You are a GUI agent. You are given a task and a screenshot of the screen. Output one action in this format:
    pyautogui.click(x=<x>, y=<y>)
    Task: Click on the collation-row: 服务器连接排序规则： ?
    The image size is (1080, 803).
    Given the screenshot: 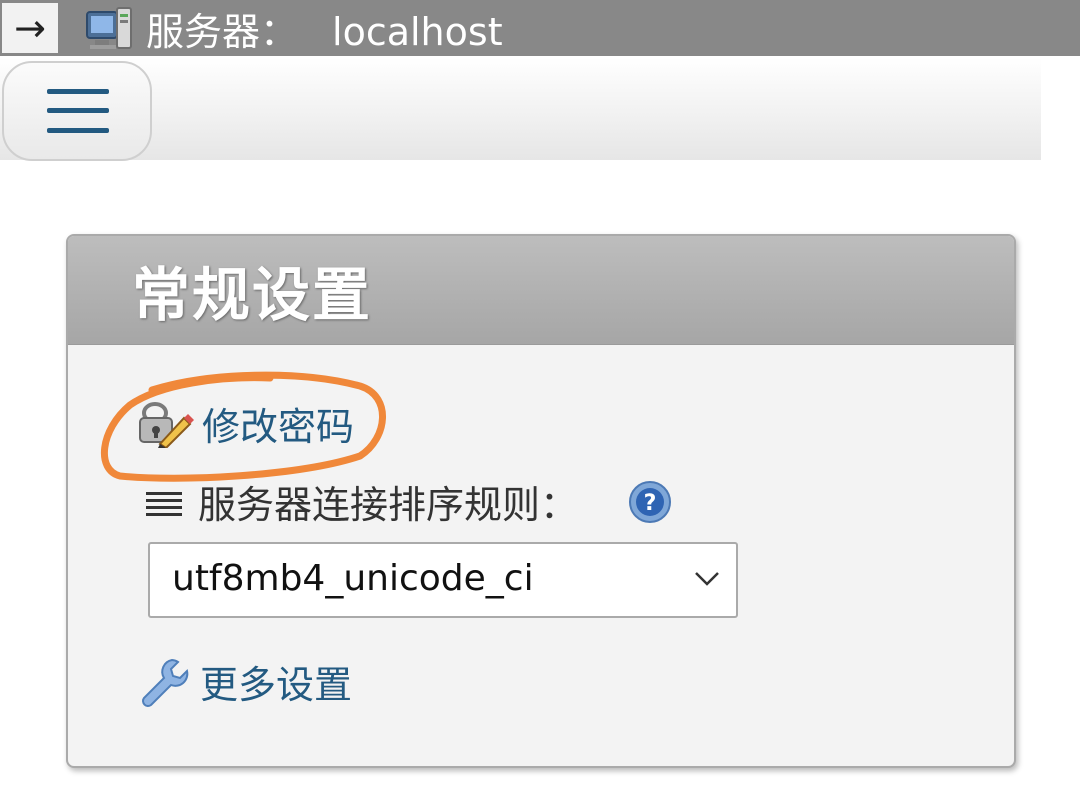 What is the action you would take?
    pyautogui.click(x=408, y=501)
    